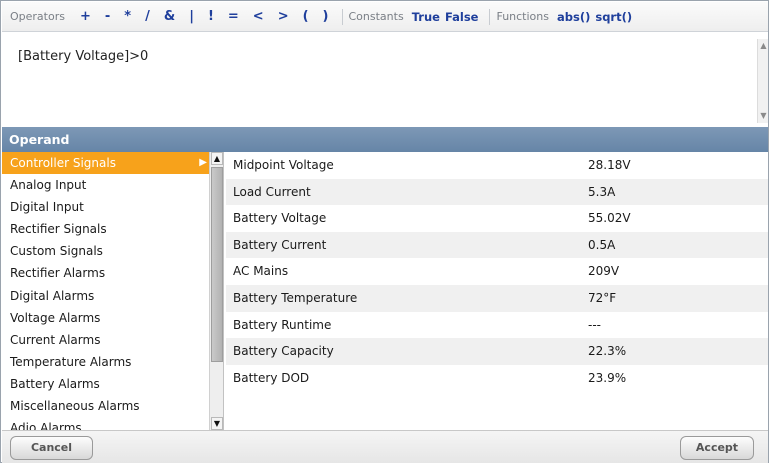  I want to click on category-item-miscellaneous-alarms: Miscellaneous Alarms, so click(106, 406).